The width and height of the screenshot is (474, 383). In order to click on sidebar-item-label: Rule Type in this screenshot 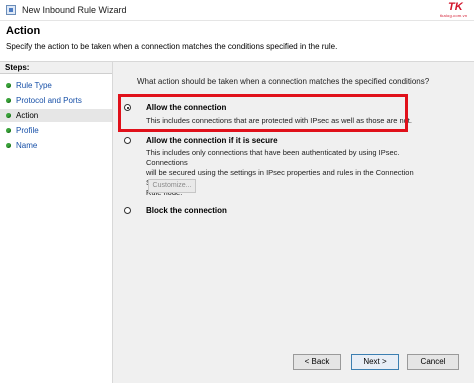, I will do `click(34, 85)`.